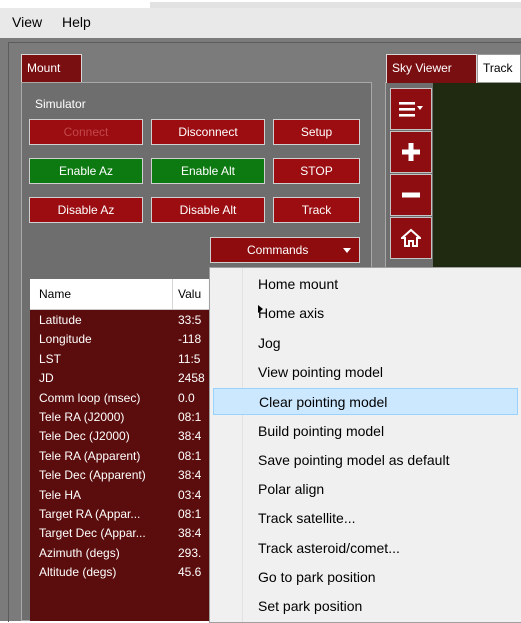 Image resolution: width=521 pixels, height=623 pixels. What do you see at coordinates (190, 339) in the screenshot?
I see `cell-value: -118` at bounding box center [190, 339].